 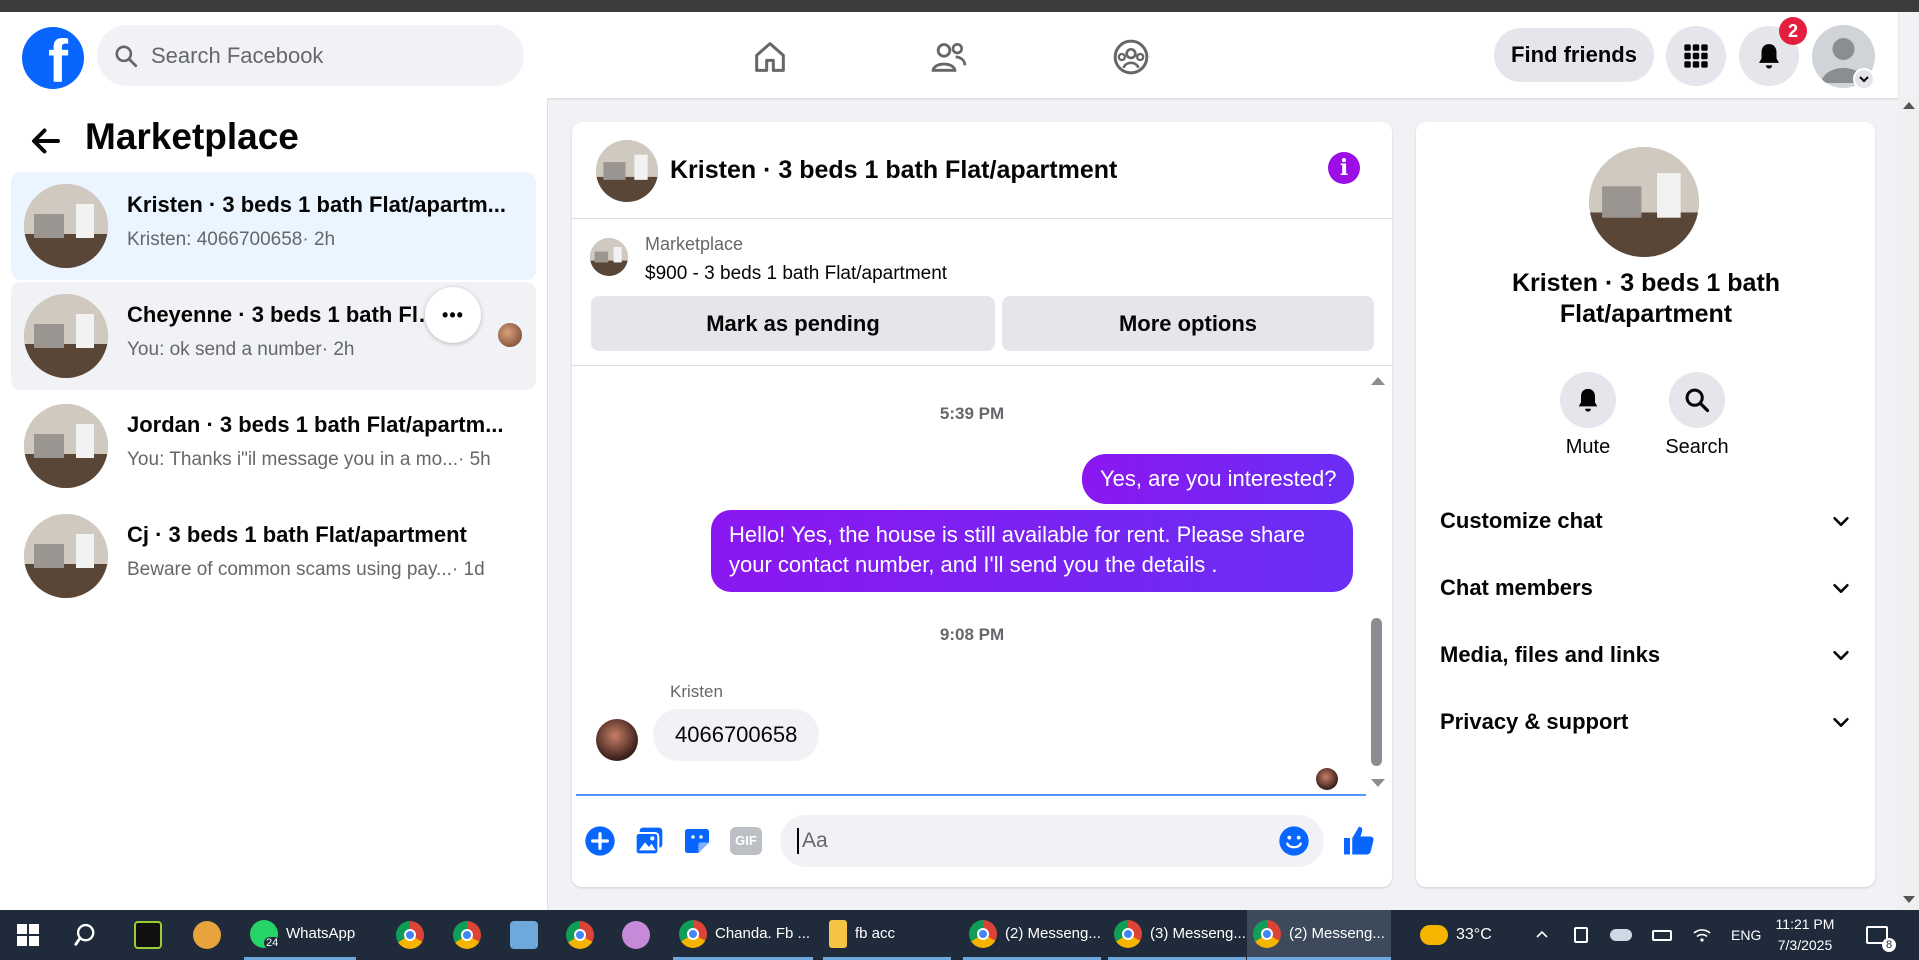 What do you see at coordinates (770, 57) in the screenshot?
I see `home-icon` at bounding box center [770, 57].